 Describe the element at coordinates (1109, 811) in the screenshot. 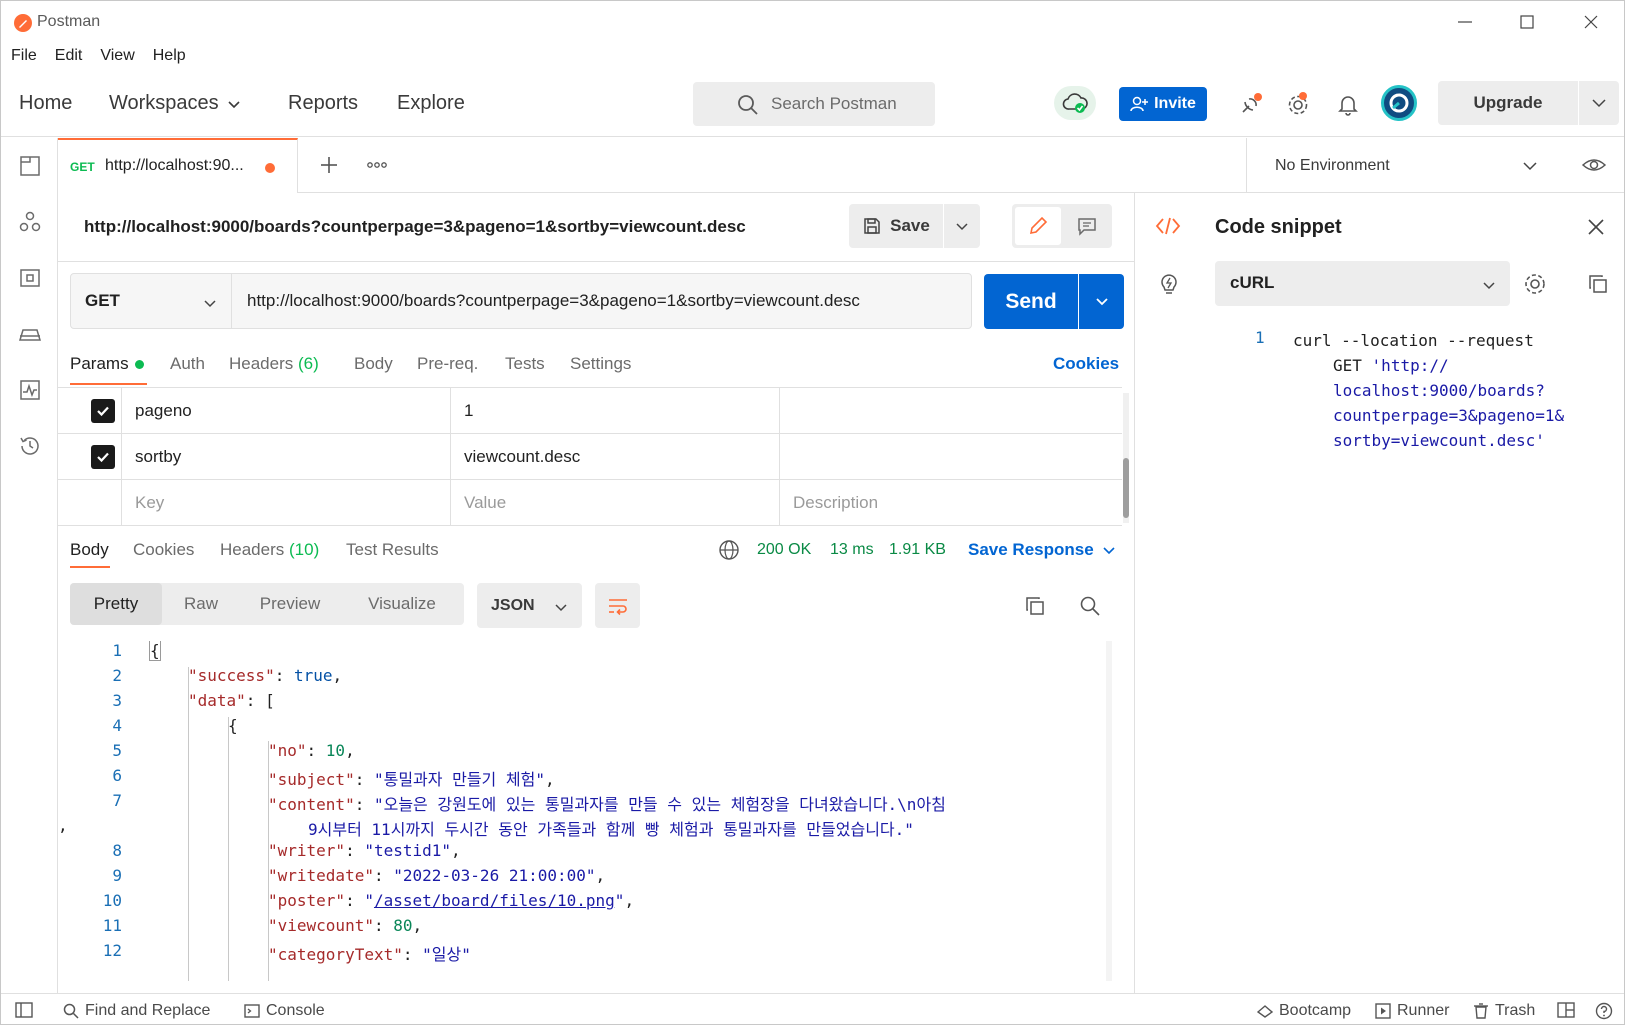

I see `response-scrollbar` at that location.